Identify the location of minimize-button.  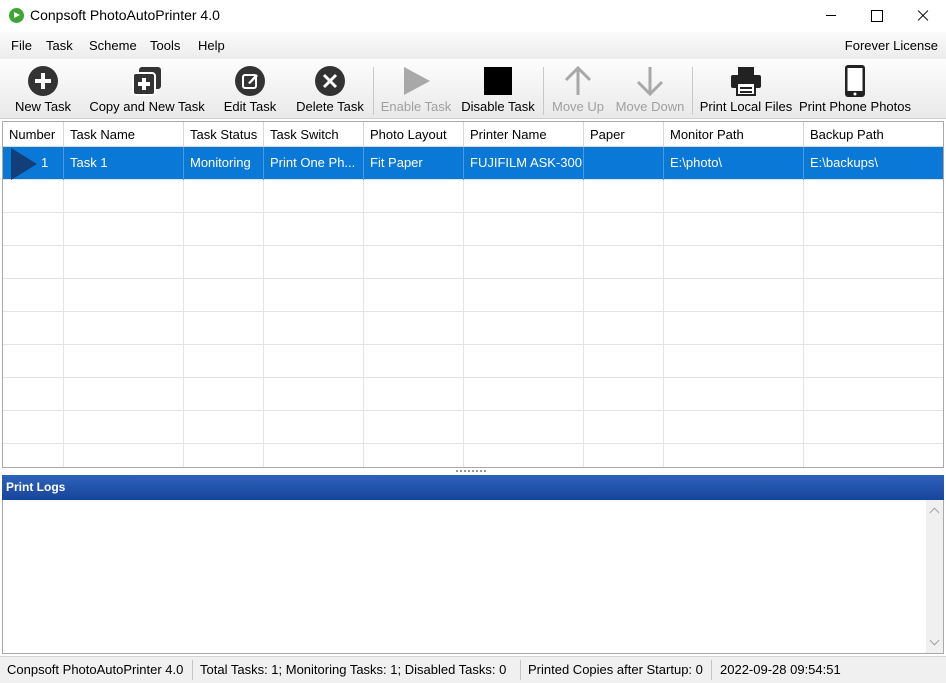
(830, 16).